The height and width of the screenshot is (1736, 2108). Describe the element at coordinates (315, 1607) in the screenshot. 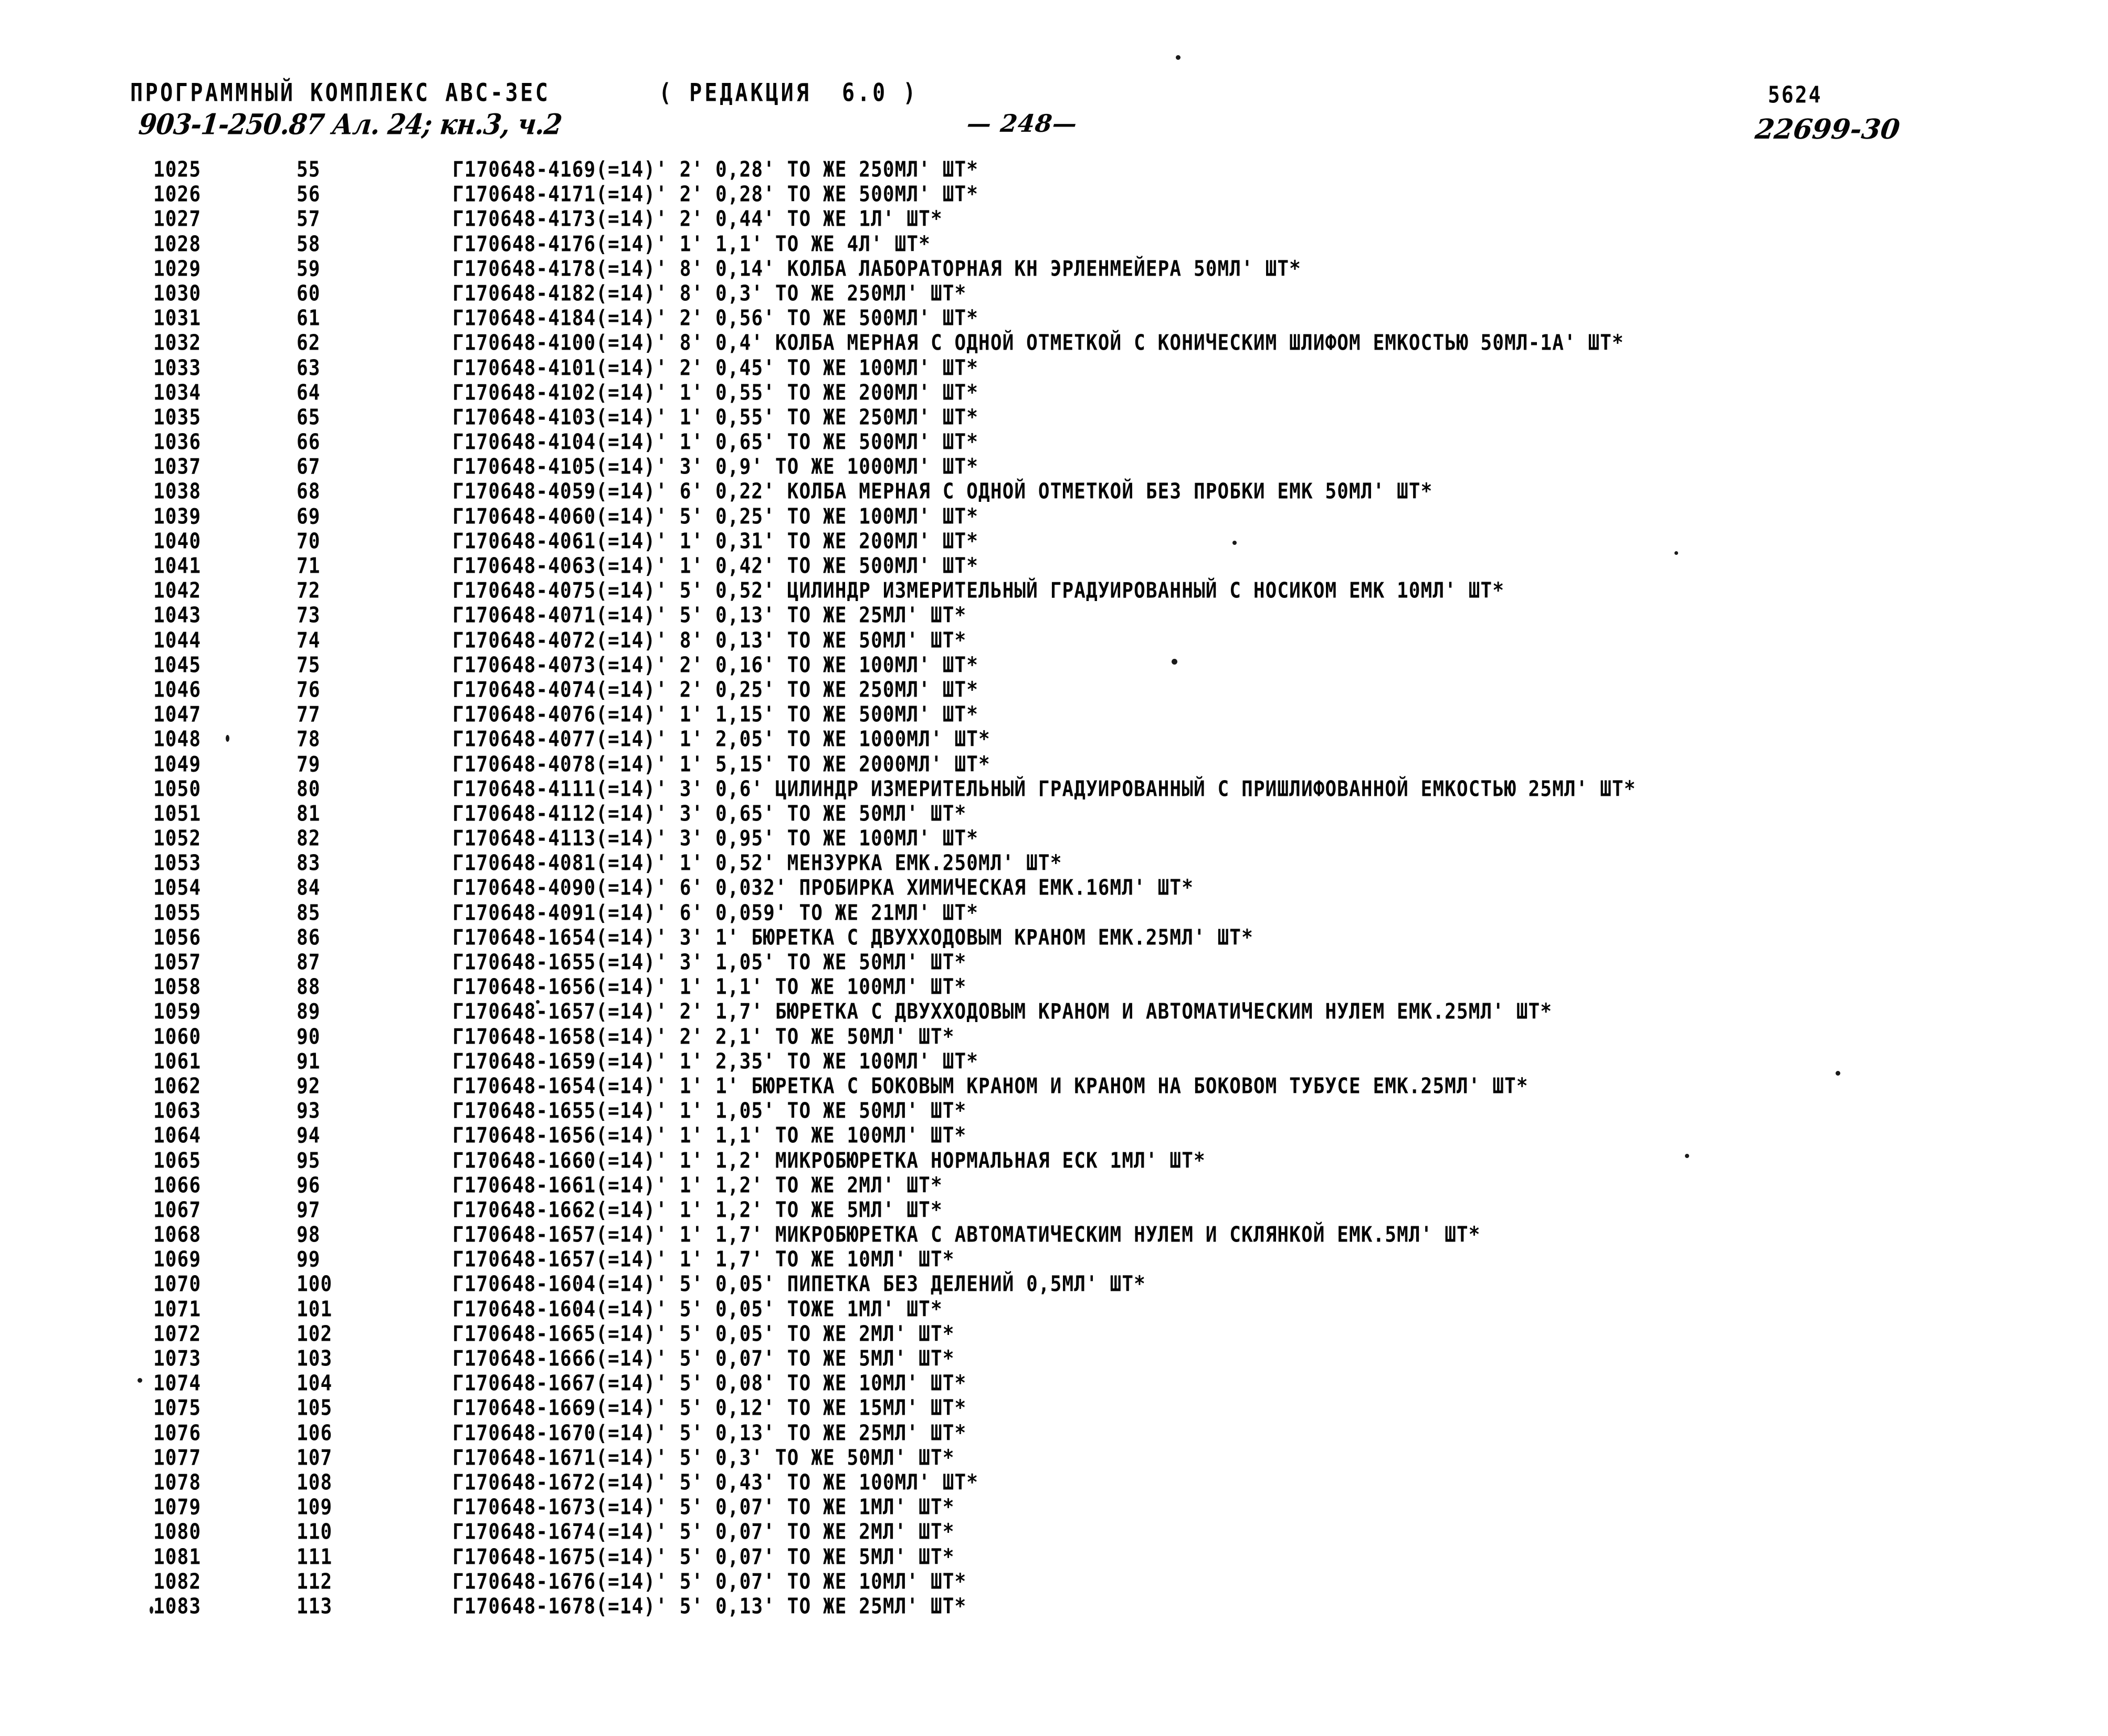

I see `row-position-number: 113` at that location.